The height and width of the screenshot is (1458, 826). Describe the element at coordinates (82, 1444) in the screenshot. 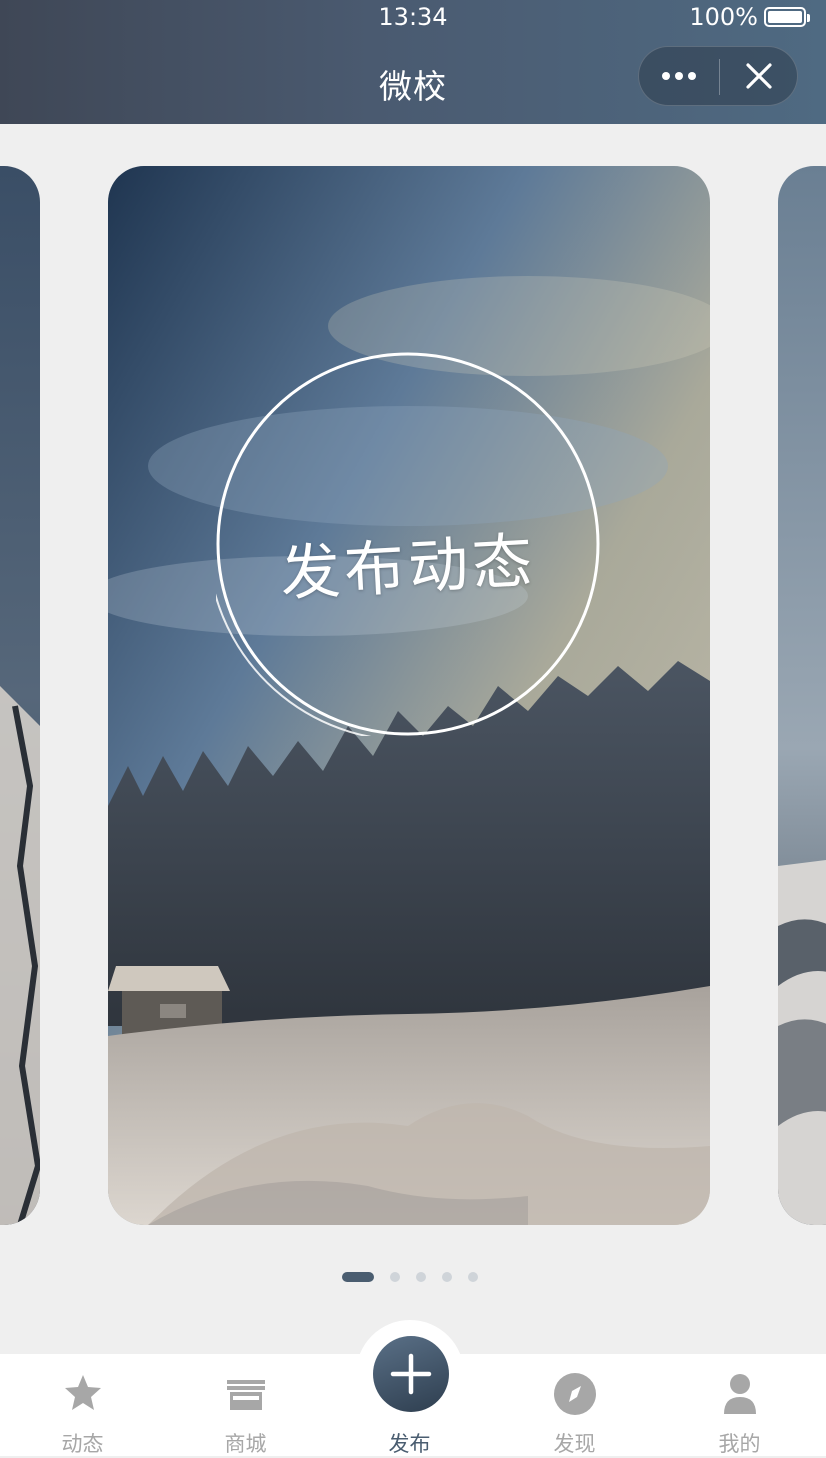

I see `tab-label: 动态` at that location.